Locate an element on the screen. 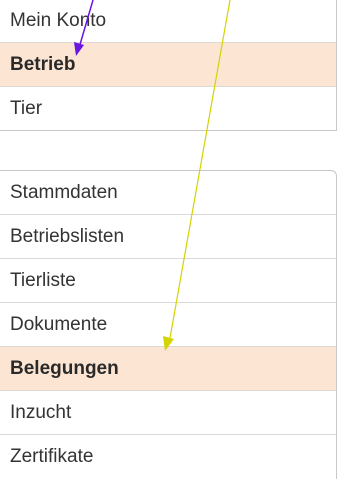 The width and height of the screenshot is (337, 479). sub-nav-item-tierliste: Tierliste is located at coordinates (168, 281).